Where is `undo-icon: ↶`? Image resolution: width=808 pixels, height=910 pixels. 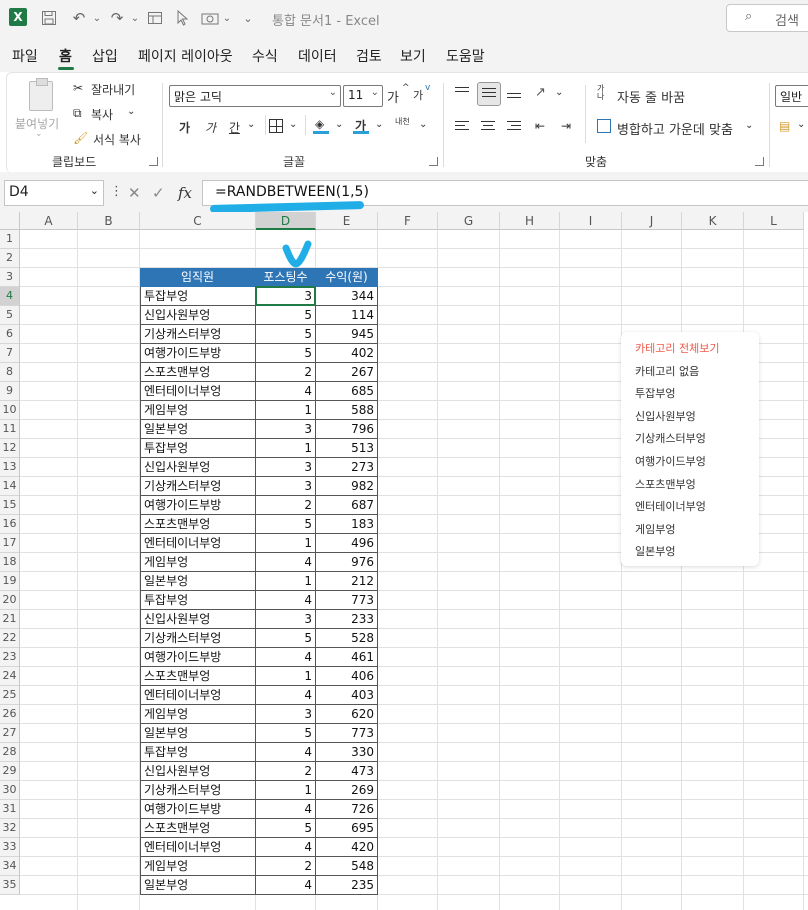 undo-icon: ↶ is located at coordinates (79, 18).